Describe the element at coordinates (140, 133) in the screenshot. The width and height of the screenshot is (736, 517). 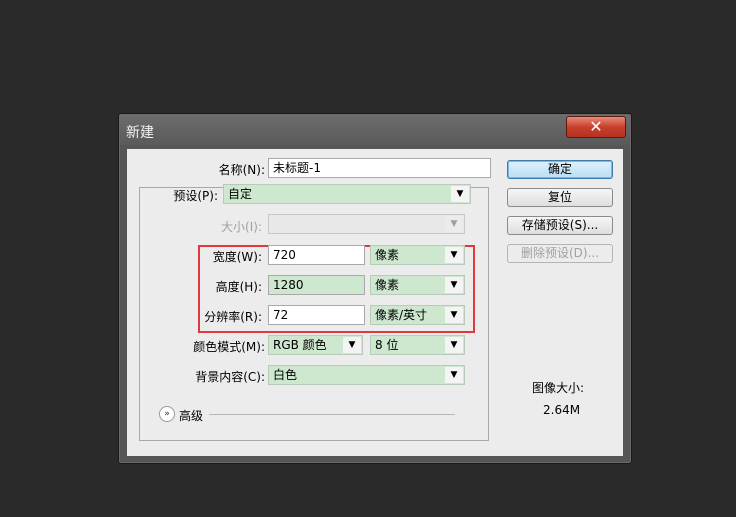
I see `dialog-title: 新建` at that location.